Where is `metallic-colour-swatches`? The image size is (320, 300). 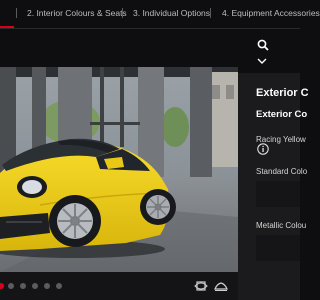
metallic-colour-swatches is located at coordinates (278, 248).